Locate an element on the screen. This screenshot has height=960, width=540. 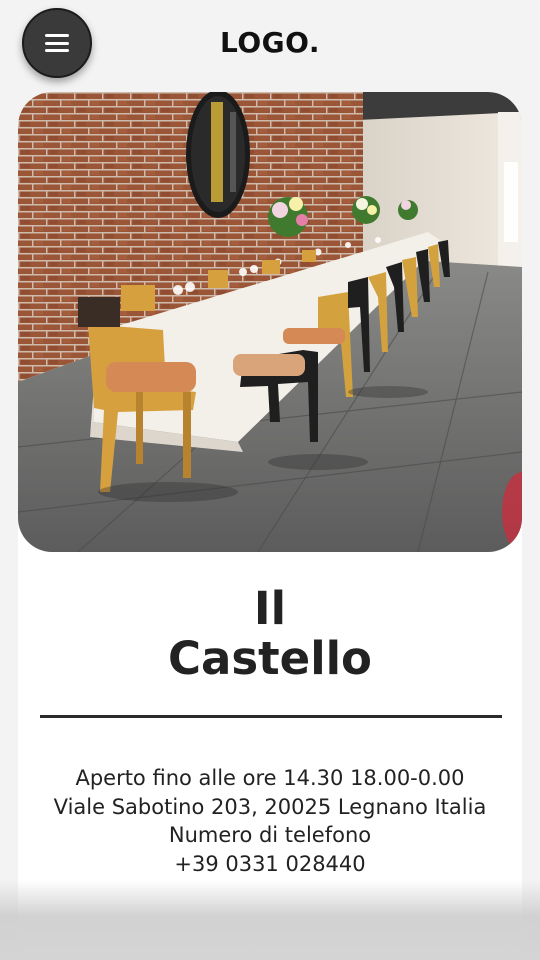
phone-label: Numero di telefono is located at coordinates (270, 835).